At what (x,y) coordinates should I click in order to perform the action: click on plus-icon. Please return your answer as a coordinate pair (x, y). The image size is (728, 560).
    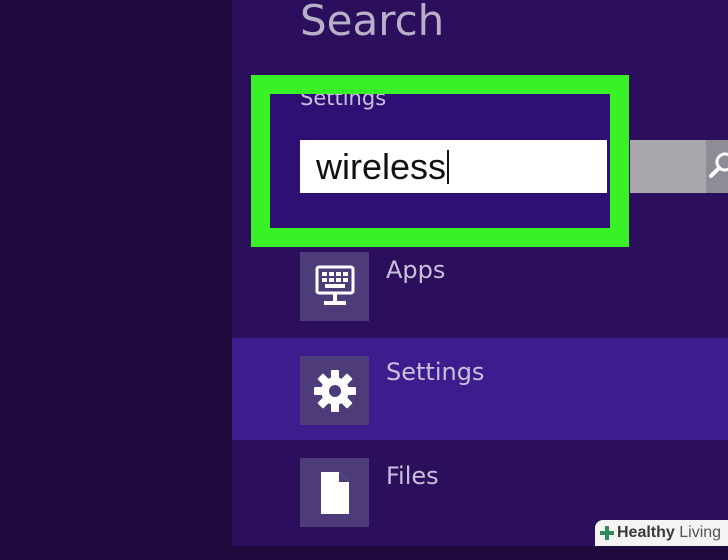
    Looking at the image, I should click on (607, 533).